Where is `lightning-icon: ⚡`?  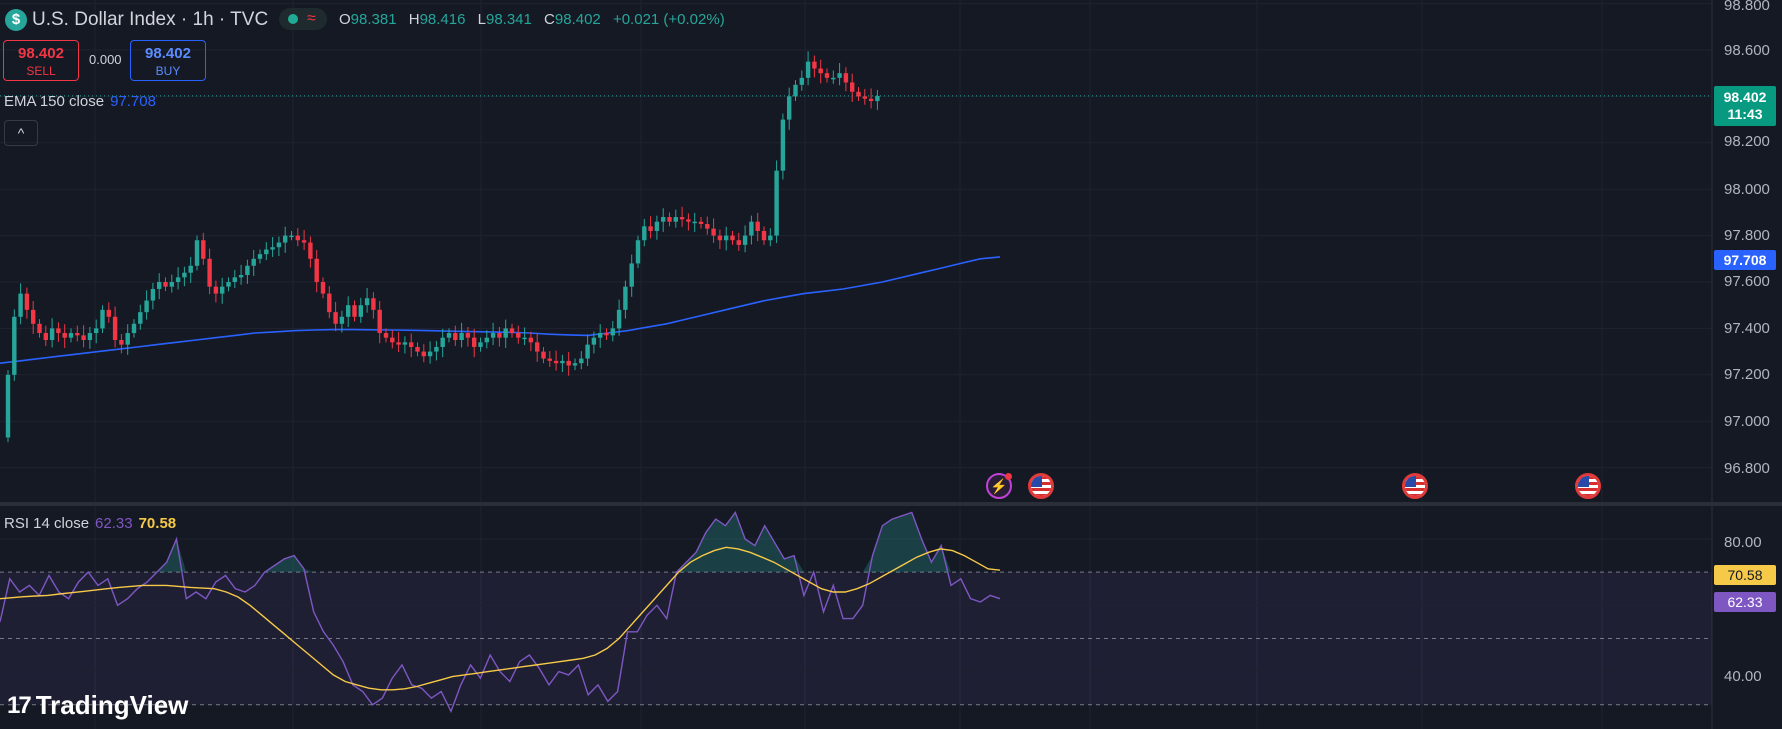 lightning-icon: ⚡ is located at coordinates (999, 486).